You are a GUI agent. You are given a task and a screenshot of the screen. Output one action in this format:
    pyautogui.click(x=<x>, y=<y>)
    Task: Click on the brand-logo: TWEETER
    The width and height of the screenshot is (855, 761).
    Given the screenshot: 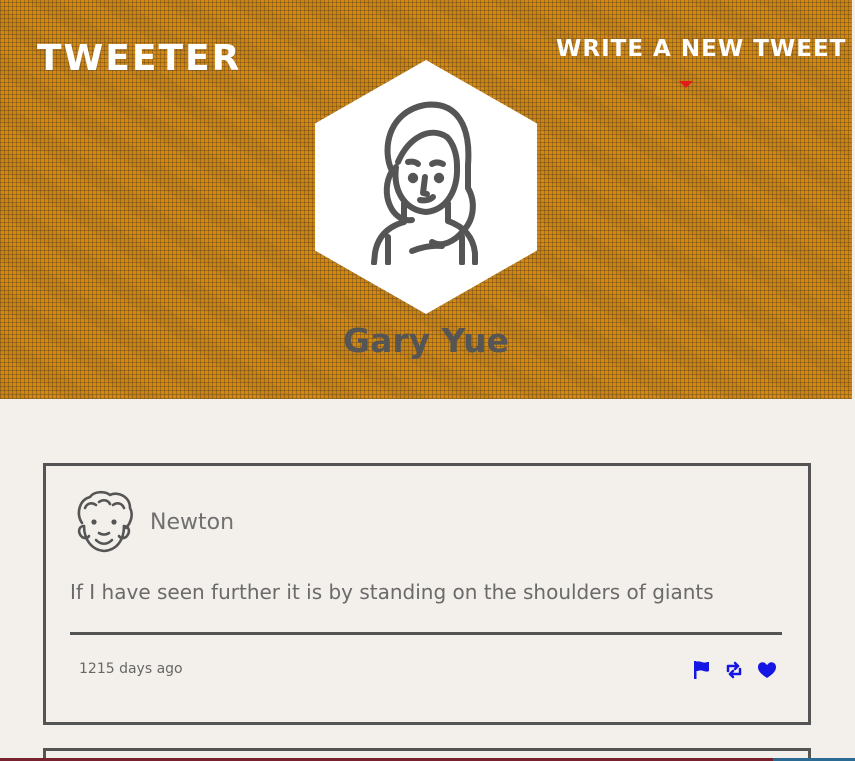 What is the action you would take?
    pyautogui.click(x=139, y=59)
    